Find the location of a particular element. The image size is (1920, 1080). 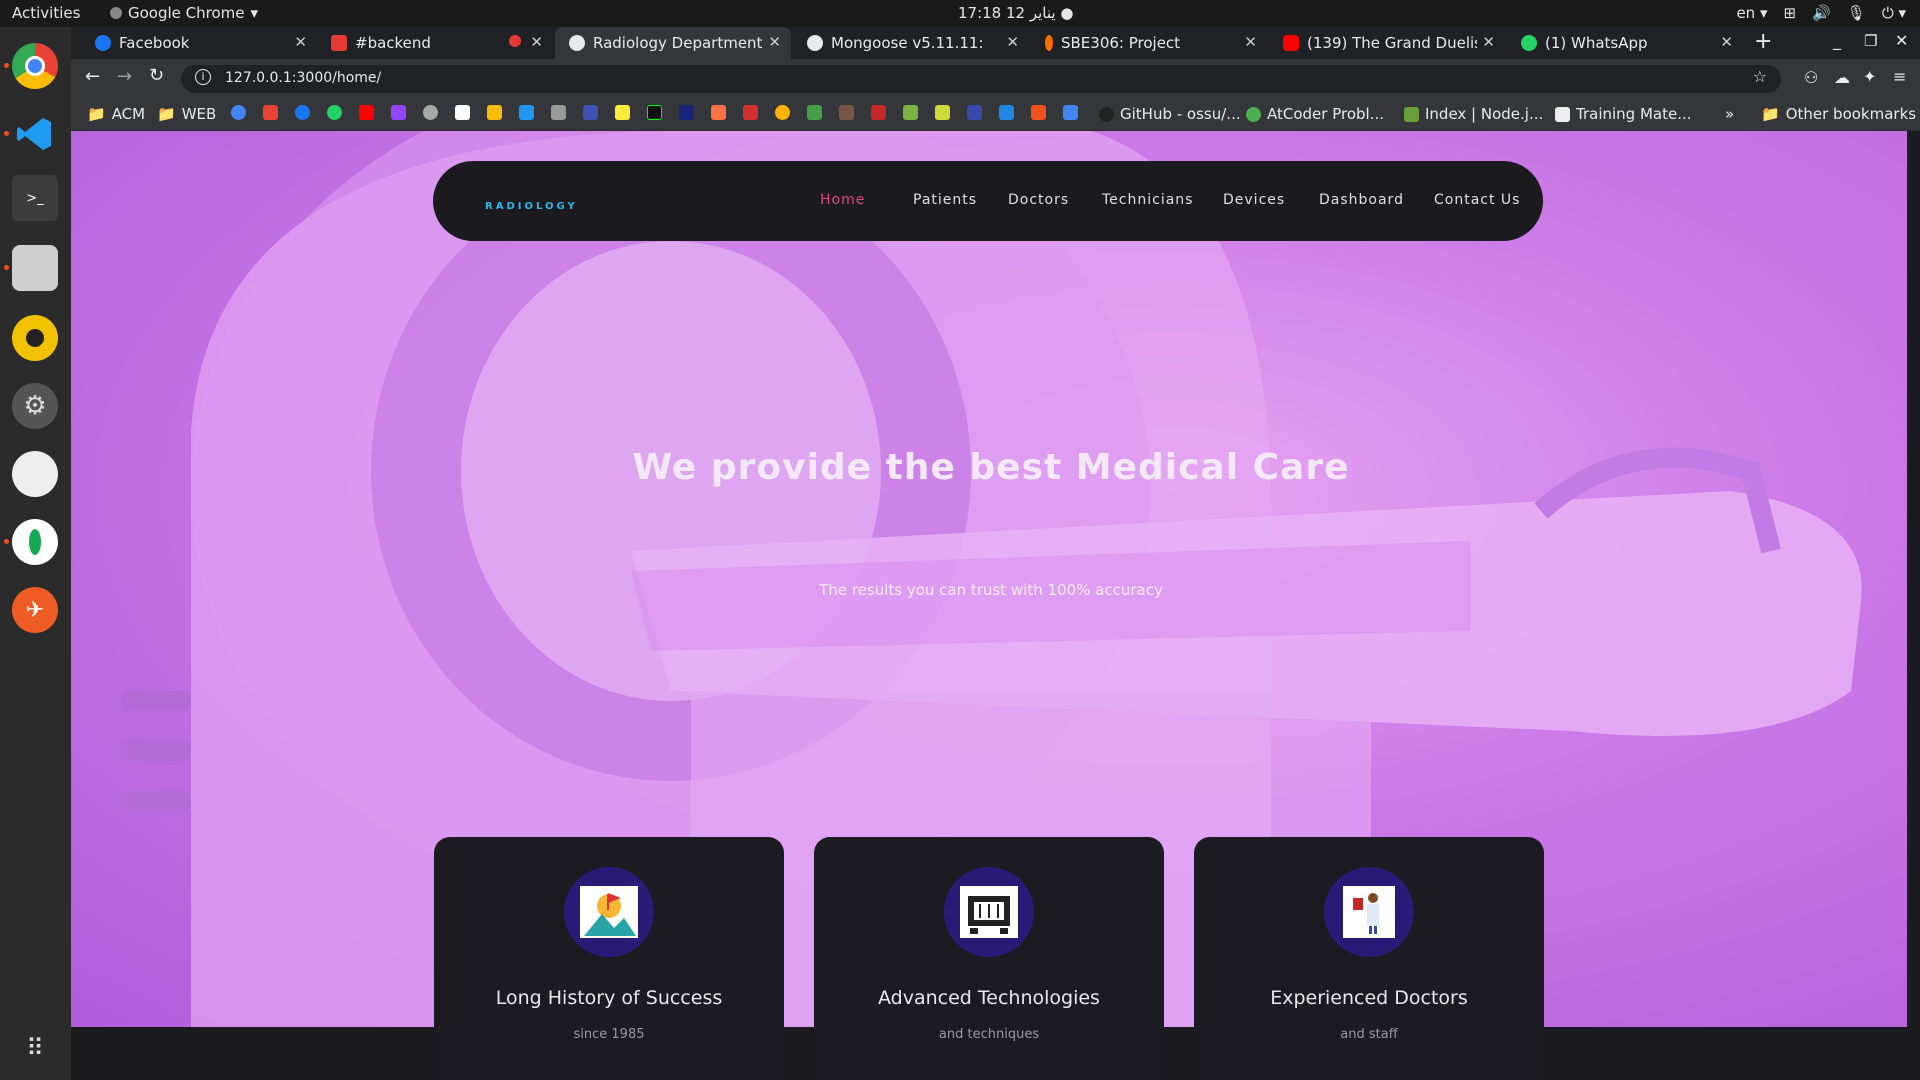

nav-doctors: Doctors is located at coordinates (1038, 200).